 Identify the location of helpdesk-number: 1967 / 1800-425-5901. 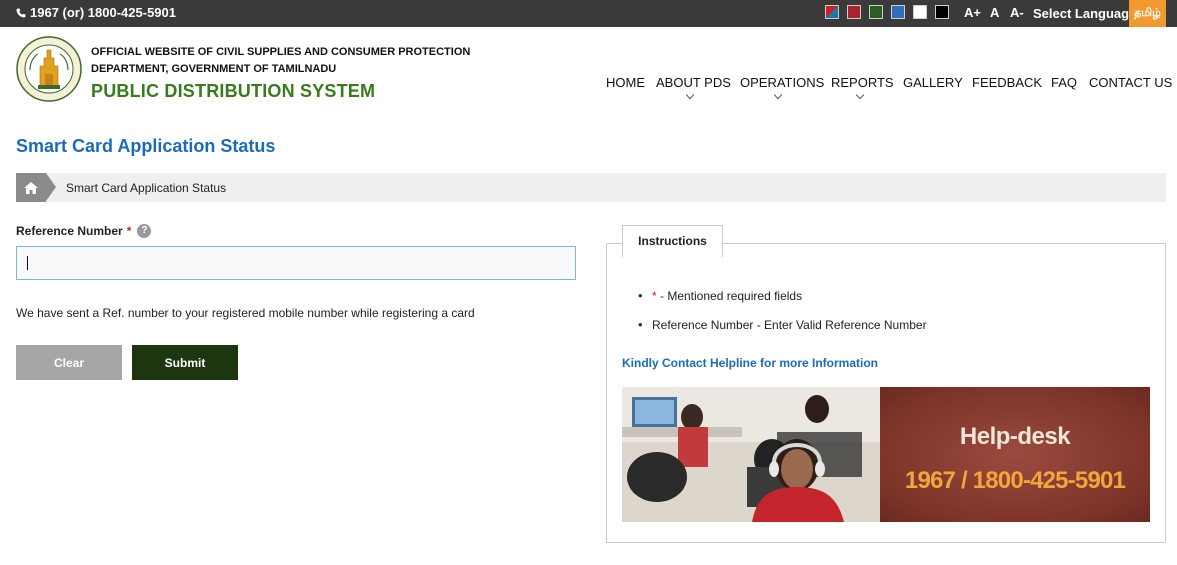
(1015, 480).